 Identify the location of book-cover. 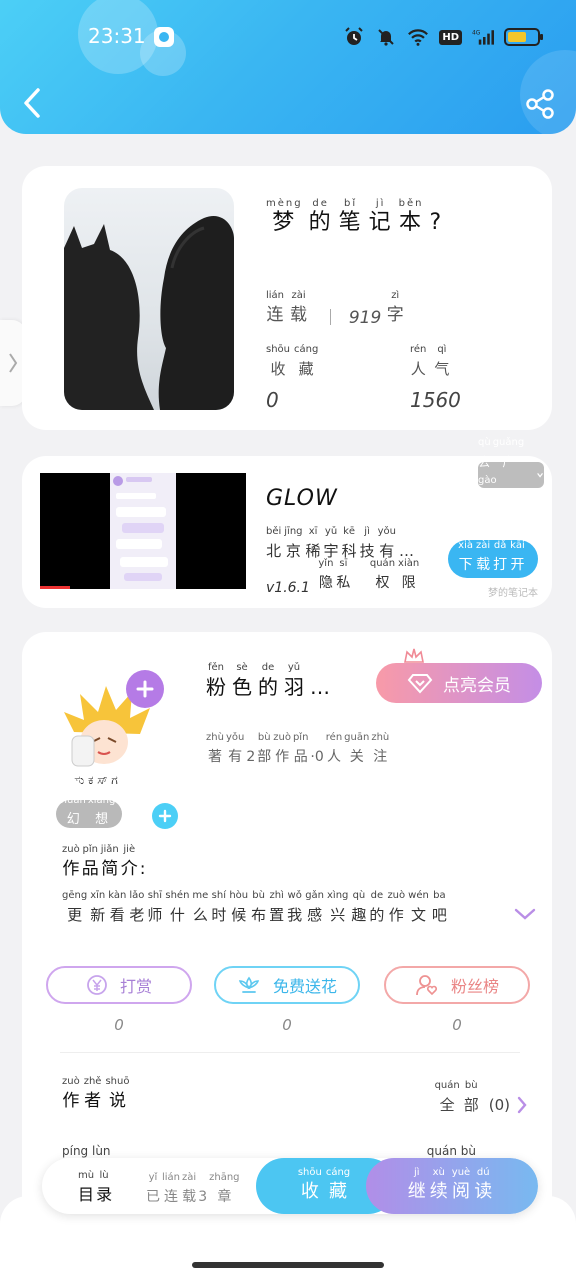
(149, 299).